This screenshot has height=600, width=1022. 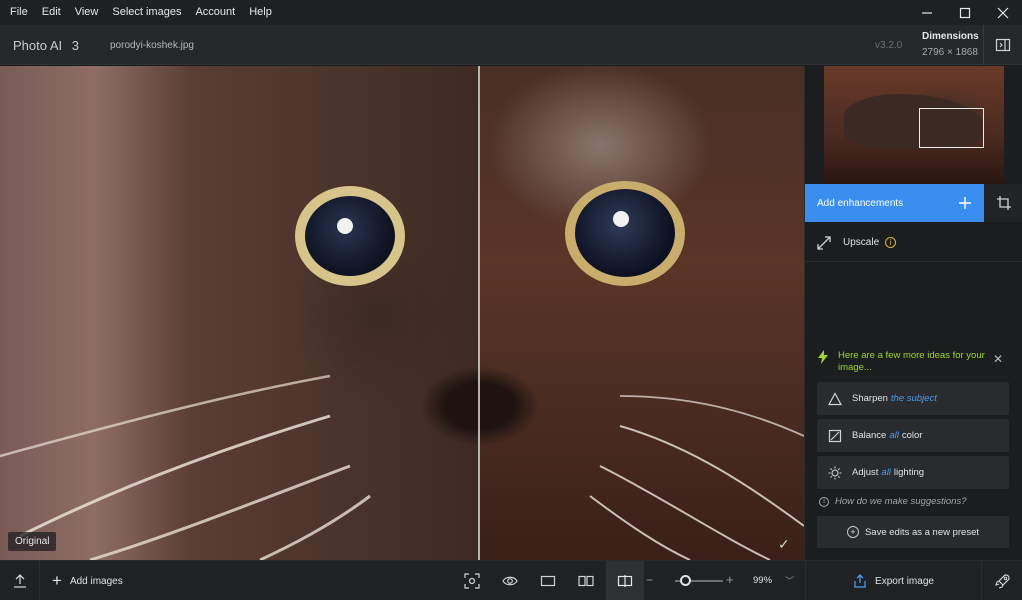 What do you see at coordinates (861, 242) in the screenshot?
I see `upscale-label: Upscale` at bounding box center [861, 242].